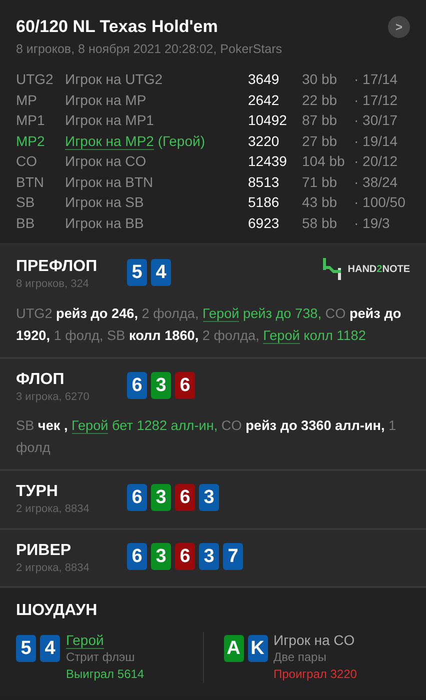 The width and height of the screenshot is (426, 700). What do you see at coordinates (234, 648) in the screenshot?
I see `playing-card: A` at bounding box center [234, 648].